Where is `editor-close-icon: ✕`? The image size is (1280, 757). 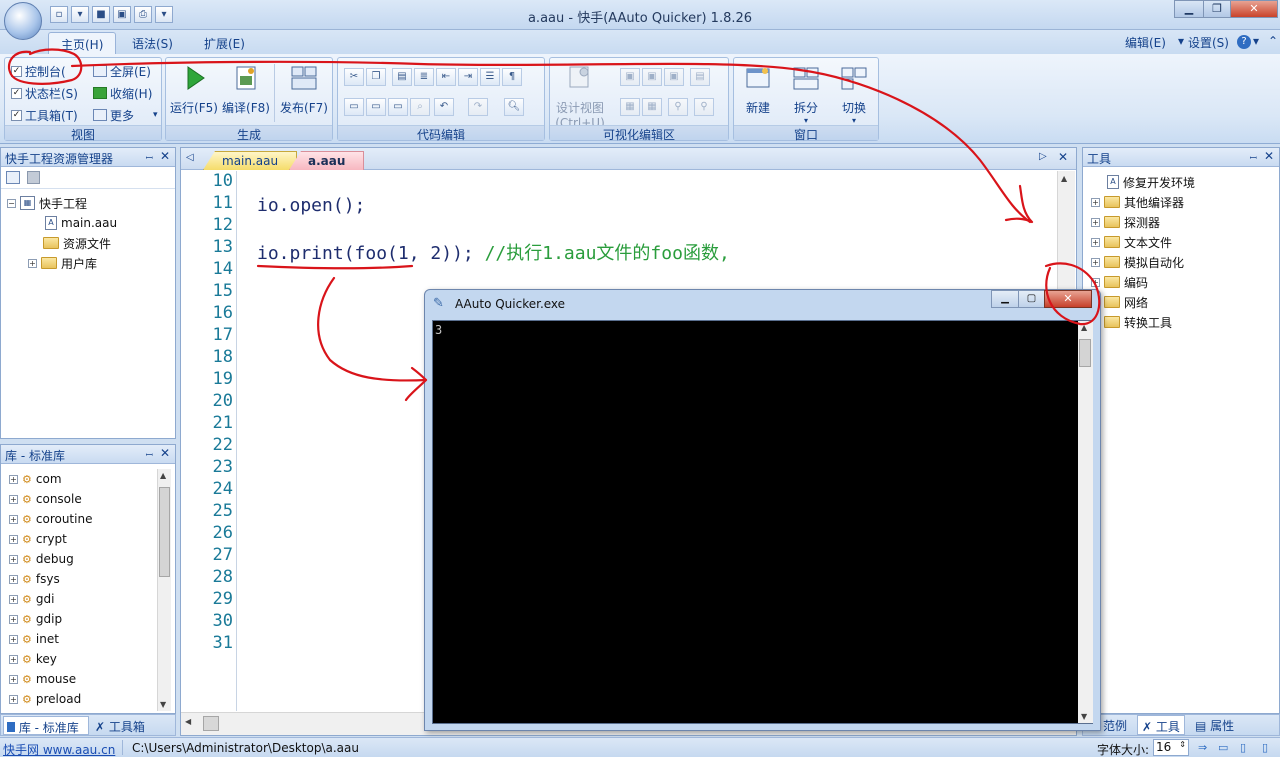
editor-close-icon: ✕ is located at coordinates (1063, 157).